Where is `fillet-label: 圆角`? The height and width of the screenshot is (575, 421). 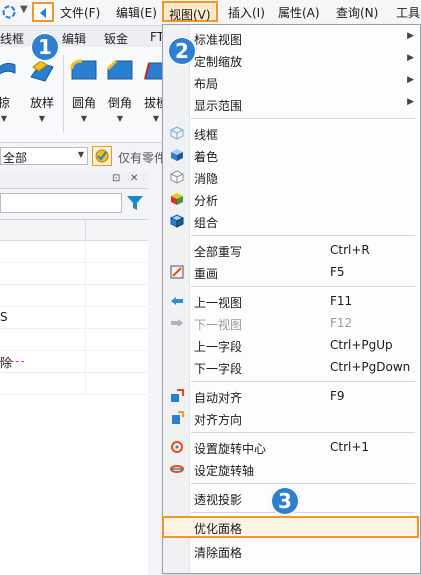 fillet-label: 圆角 is located at coordinates (83, 103).